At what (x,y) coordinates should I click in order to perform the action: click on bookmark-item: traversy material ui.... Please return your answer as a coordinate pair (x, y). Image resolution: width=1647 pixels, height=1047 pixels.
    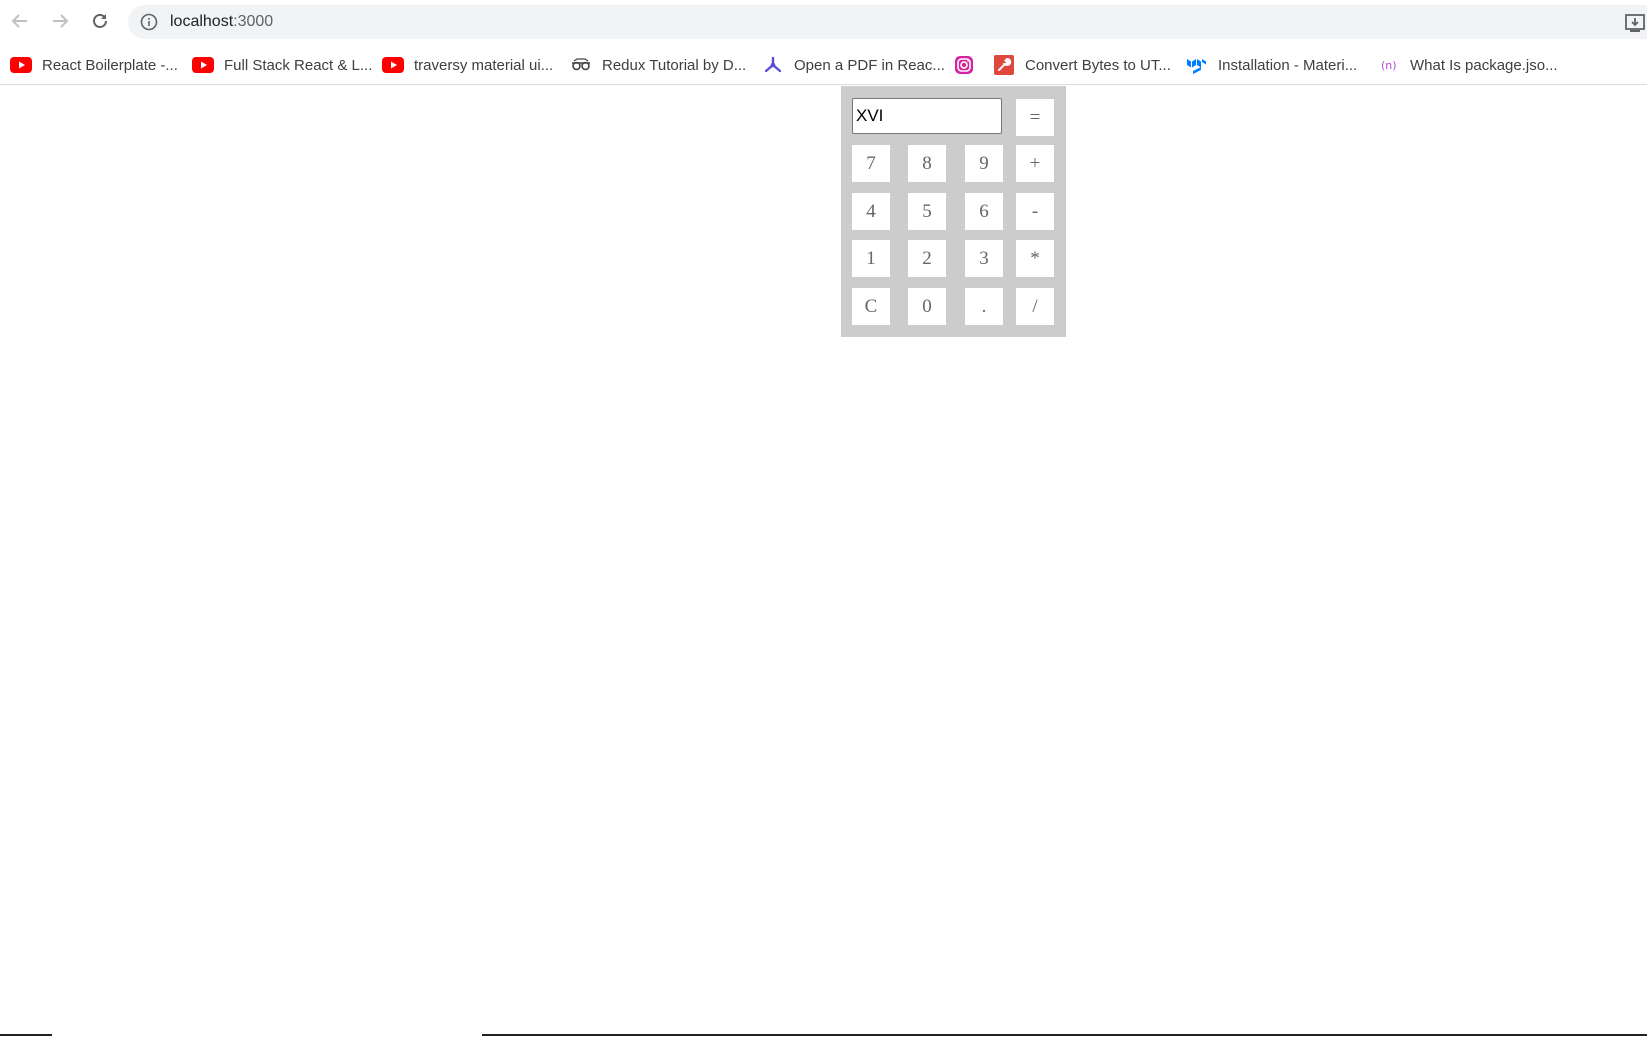
    Looking at the image, I should click on (467, 65).